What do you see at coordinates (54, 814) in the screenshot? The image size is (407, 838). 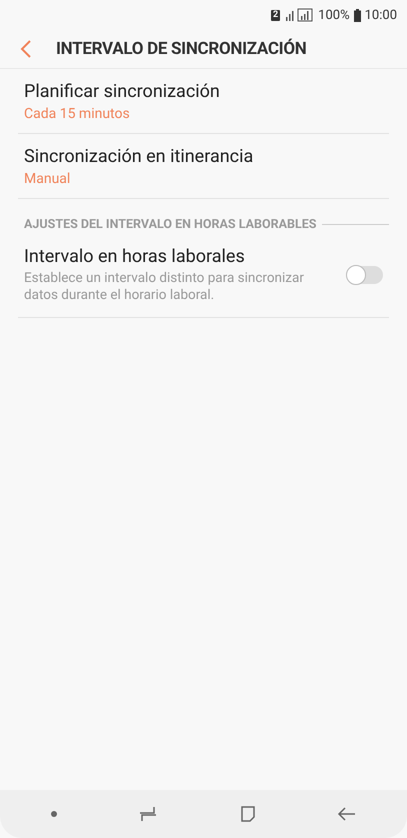 I see `dot-icon` at bounding box center [54, 814].